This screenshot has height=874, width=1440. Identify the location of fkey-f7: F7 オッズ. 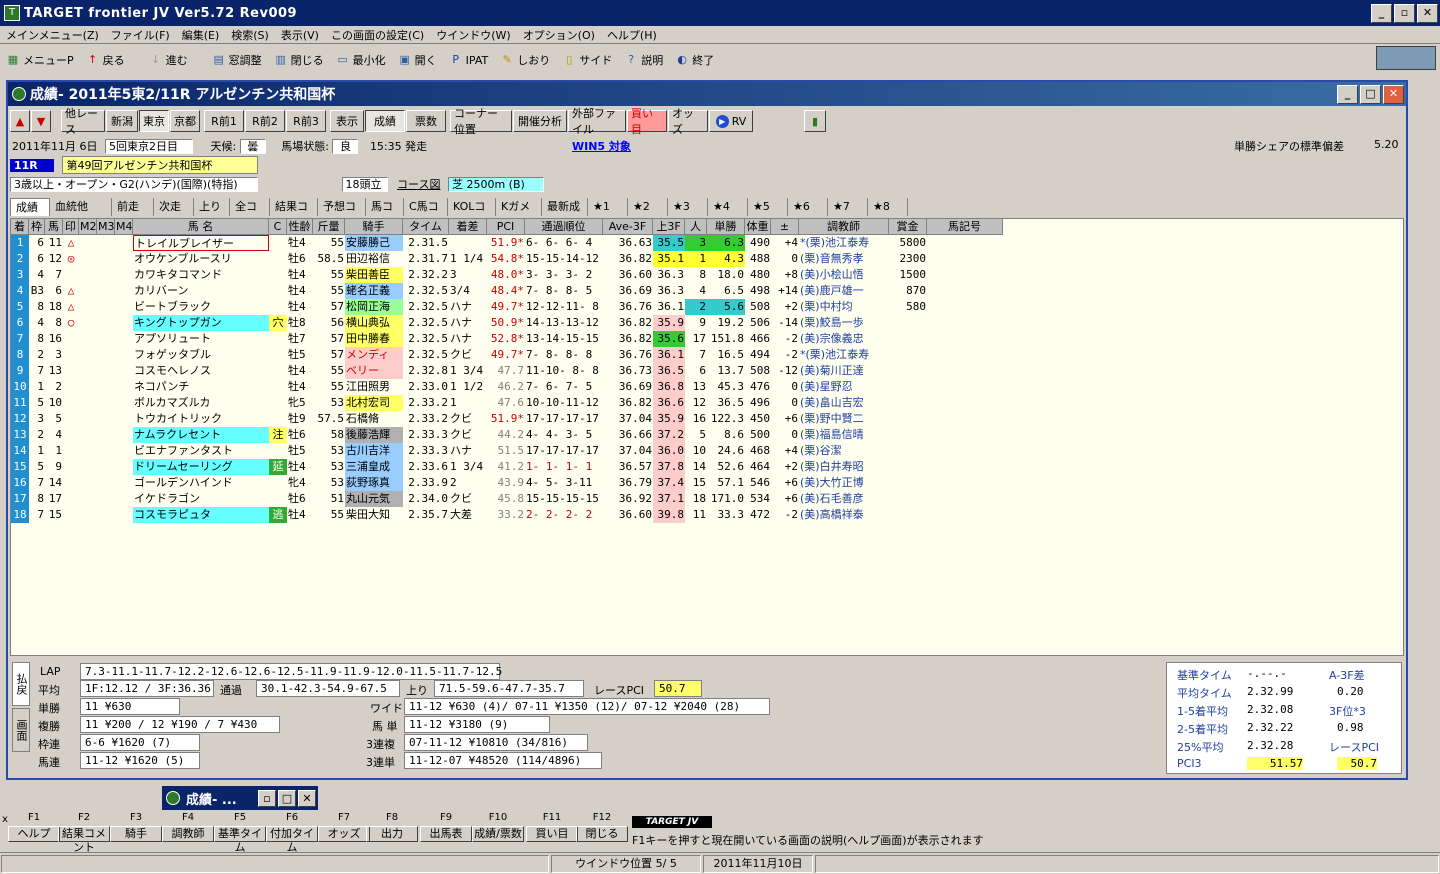
(344, 827).